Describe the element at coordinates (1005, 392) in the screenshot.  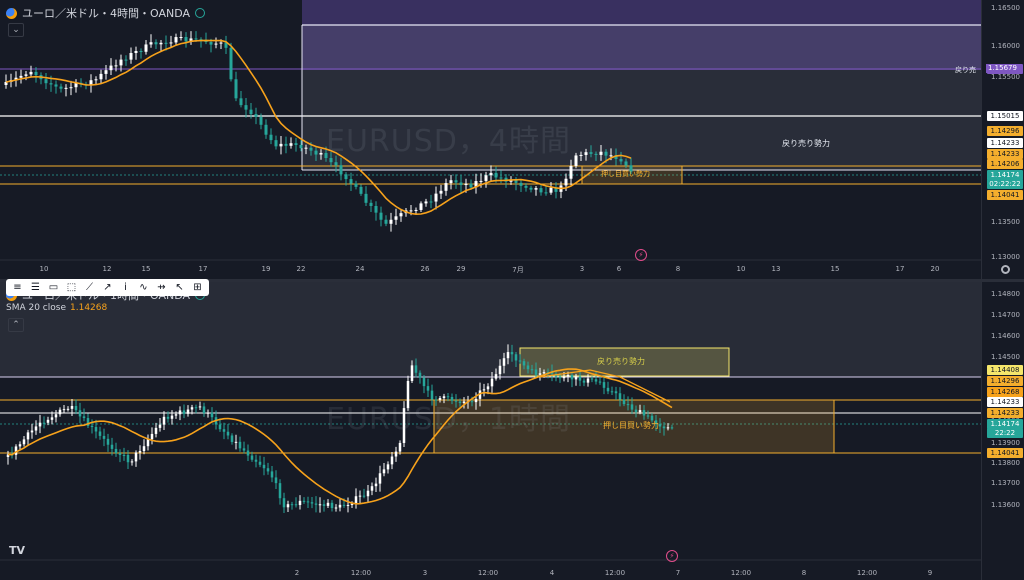
I see `price-label: 1.14268` at that location.